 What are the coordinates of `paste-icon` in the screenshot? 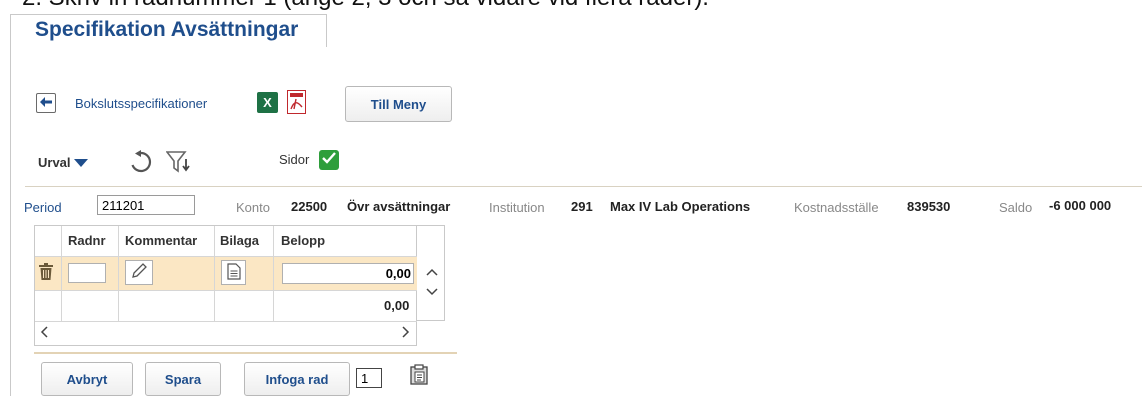 It's located at (419, 377).